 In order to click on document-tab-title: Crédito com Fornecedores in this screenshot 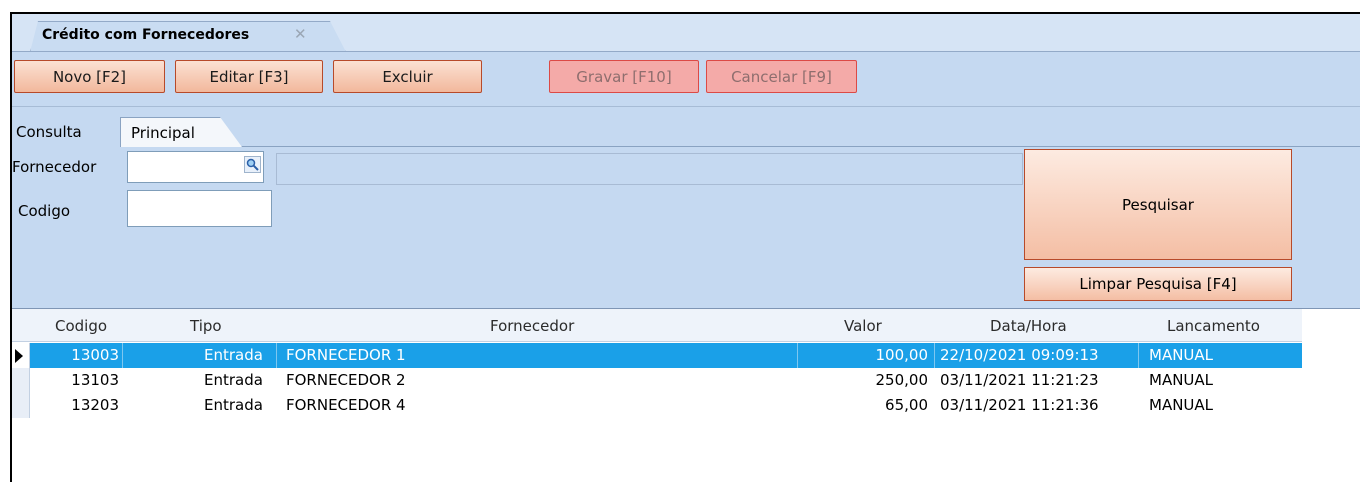, I will do `click(146, 35)`.